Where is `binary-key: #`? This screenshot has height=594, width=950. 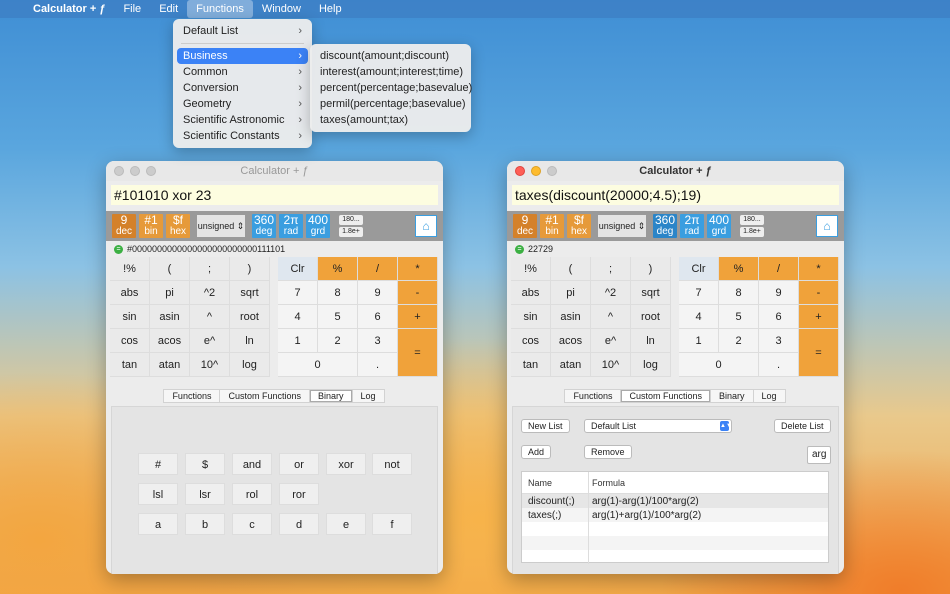
binary-key: # is located at coordinates (158, 464).